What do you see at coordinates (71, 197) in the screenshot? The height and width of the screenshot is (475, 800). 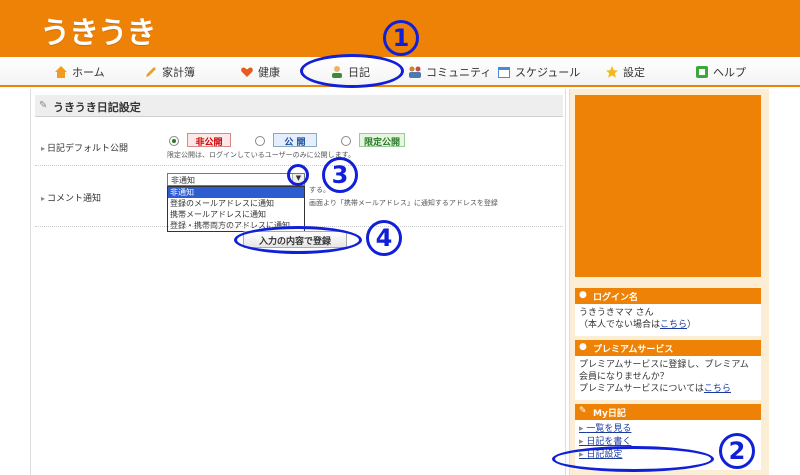 I see `comment-notify-label: コメント通知` at bounding box center [71, 197].